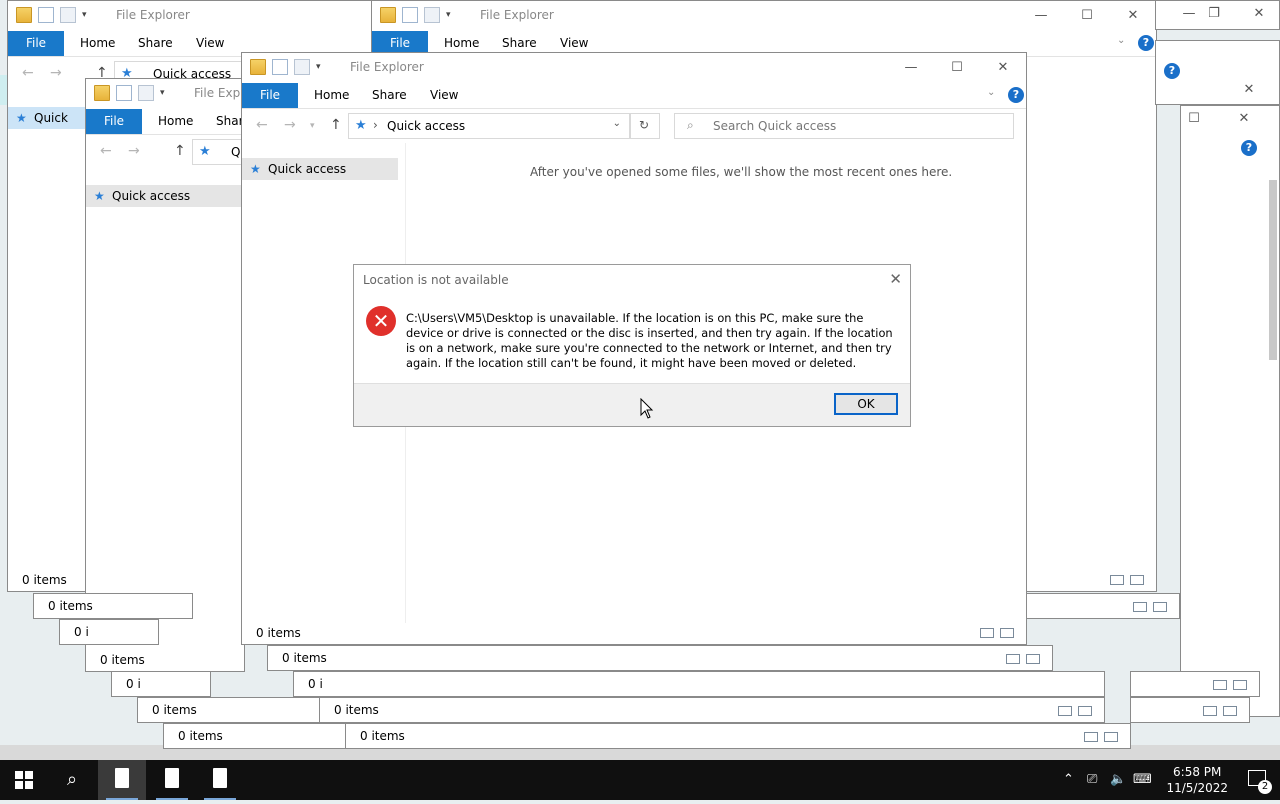 This screenshot has height=804, width=1280. What do you see at coordinates (1068, 780) in the screenshot?
I see `chevron-up-icon: ⌃` at bounding box center [1068, 780].